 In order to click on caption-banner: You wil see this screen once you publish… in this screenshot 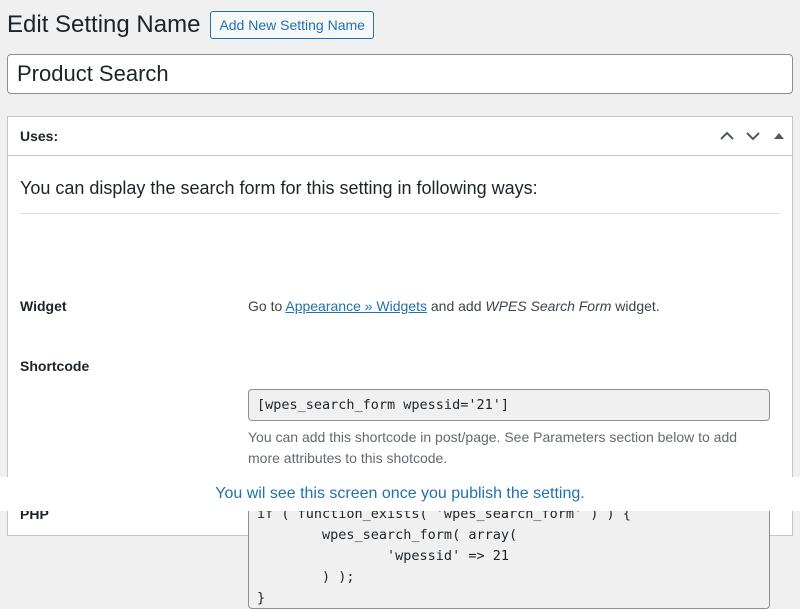, I will do `click(400, 494)`.